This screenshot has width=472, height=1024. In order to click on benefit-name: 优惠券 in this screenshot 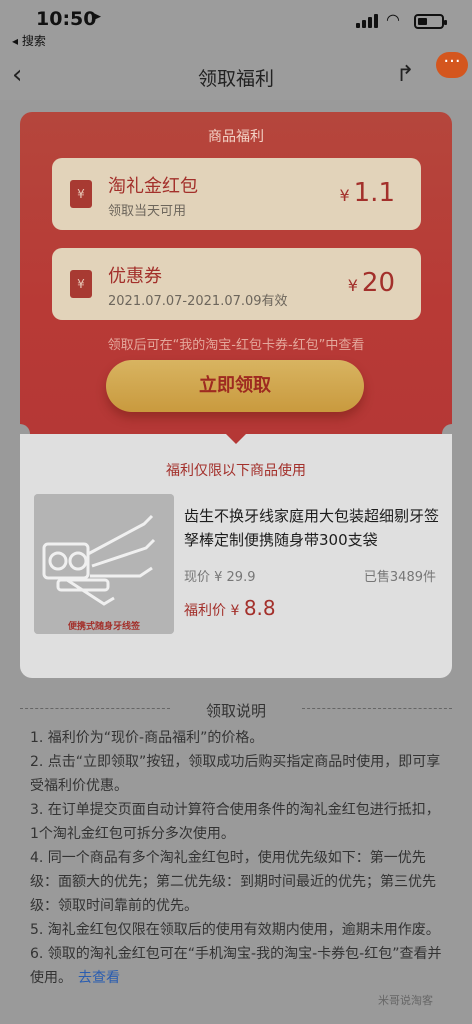, I will do `click(135, 276)`.